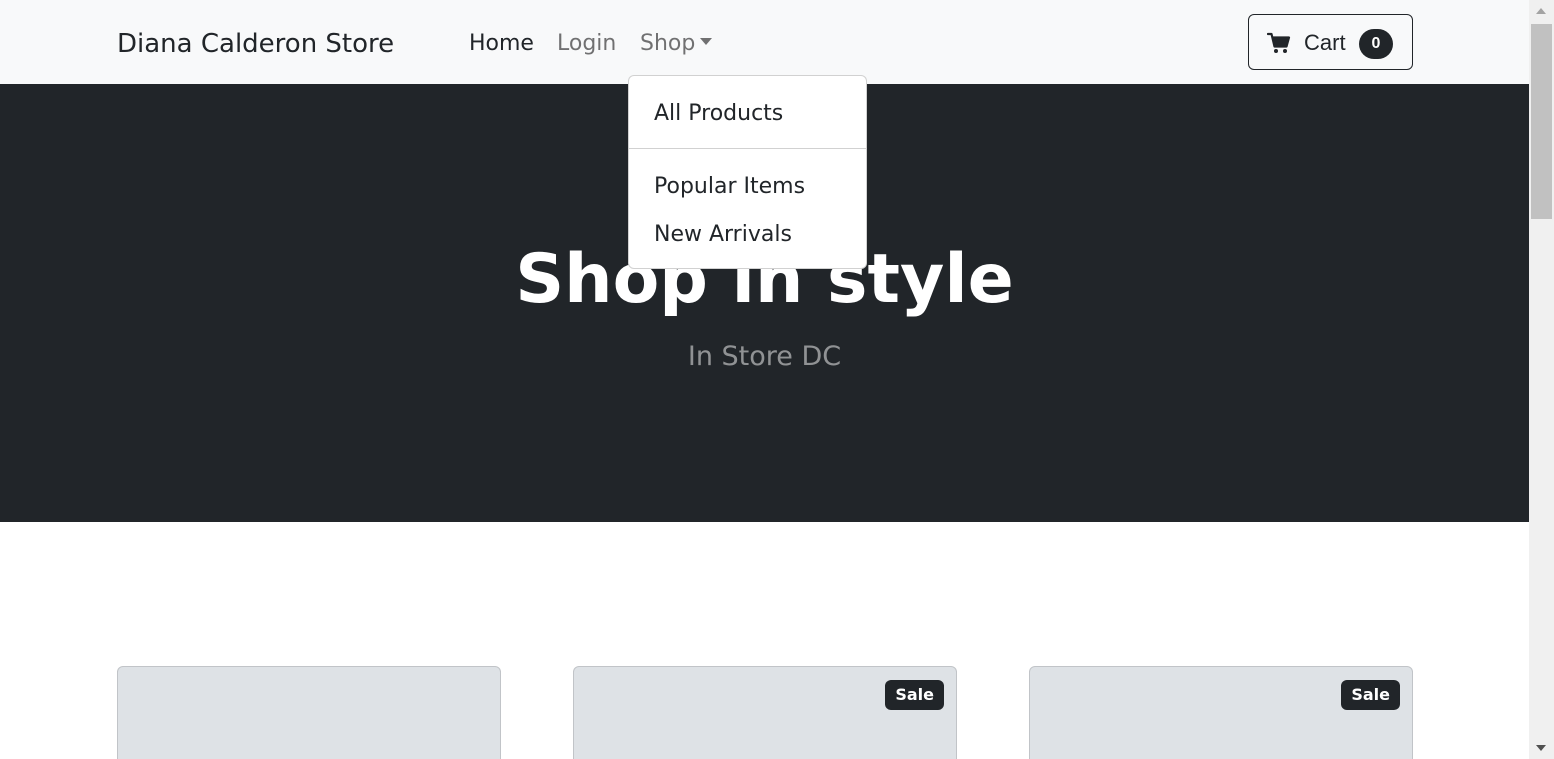  I want to click on nav-link-shop-dropdown-toggle: Shop, so click(676, 44).